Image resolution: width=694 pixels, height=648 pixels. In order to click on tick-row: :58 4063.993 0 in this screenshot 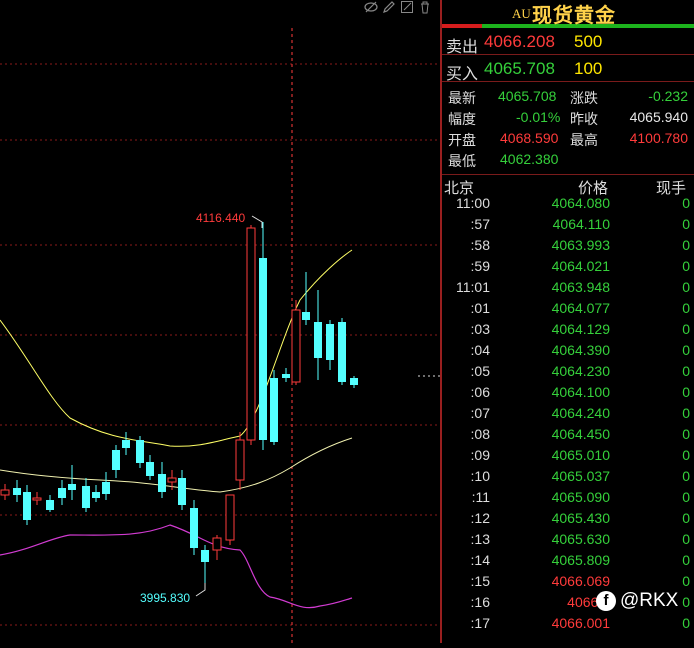, I will do `click(568, 247)`.